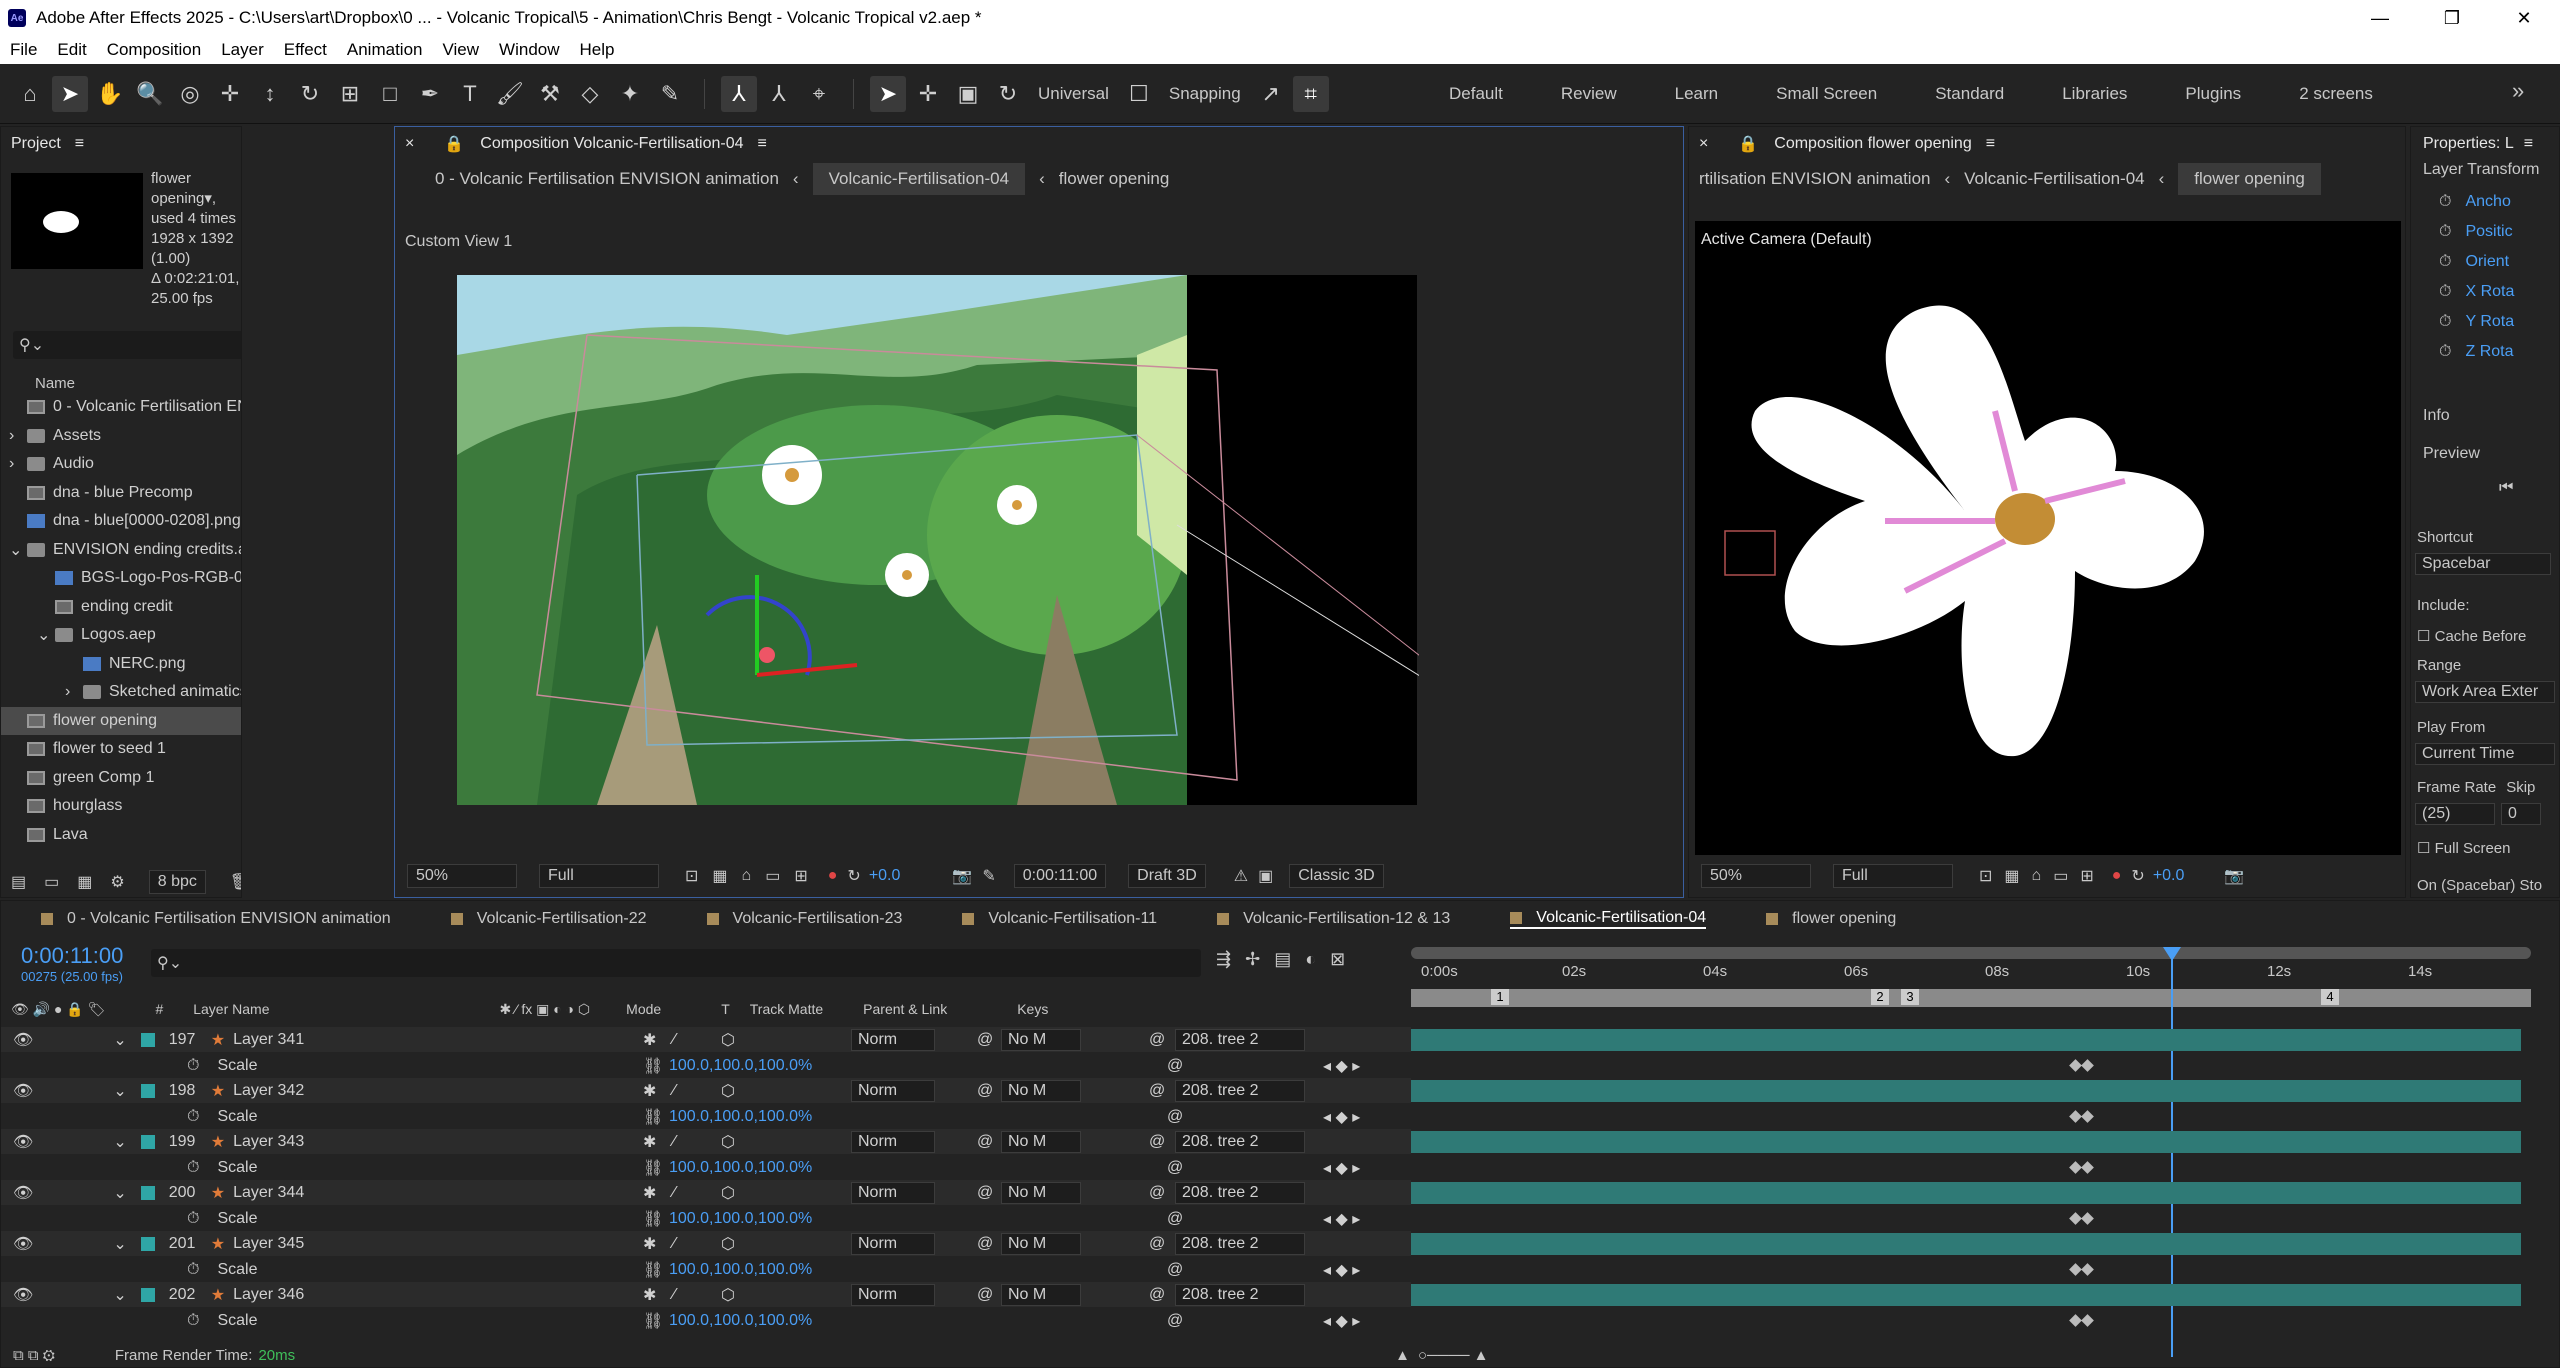 The image size is (2560, 1368). Describe the element at coordinates (779, 94) in the screenshot. I see `world-axis-icon: ⅄` at that location.